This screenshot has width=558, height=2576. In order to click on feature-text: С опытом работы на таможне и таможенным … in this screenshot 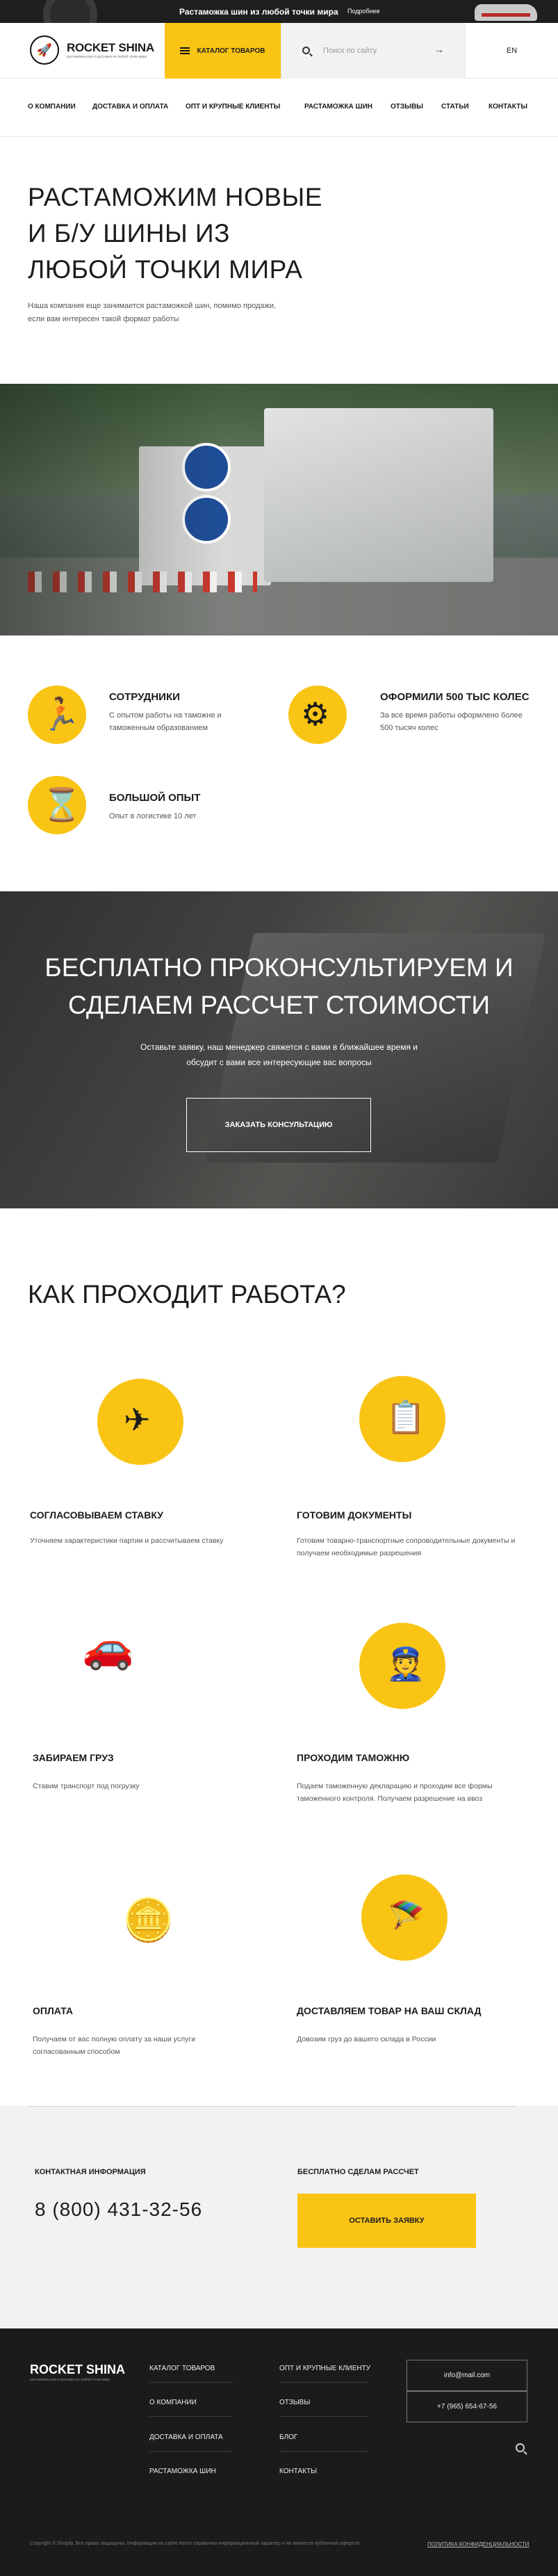, I will do `click(165, 721)`.